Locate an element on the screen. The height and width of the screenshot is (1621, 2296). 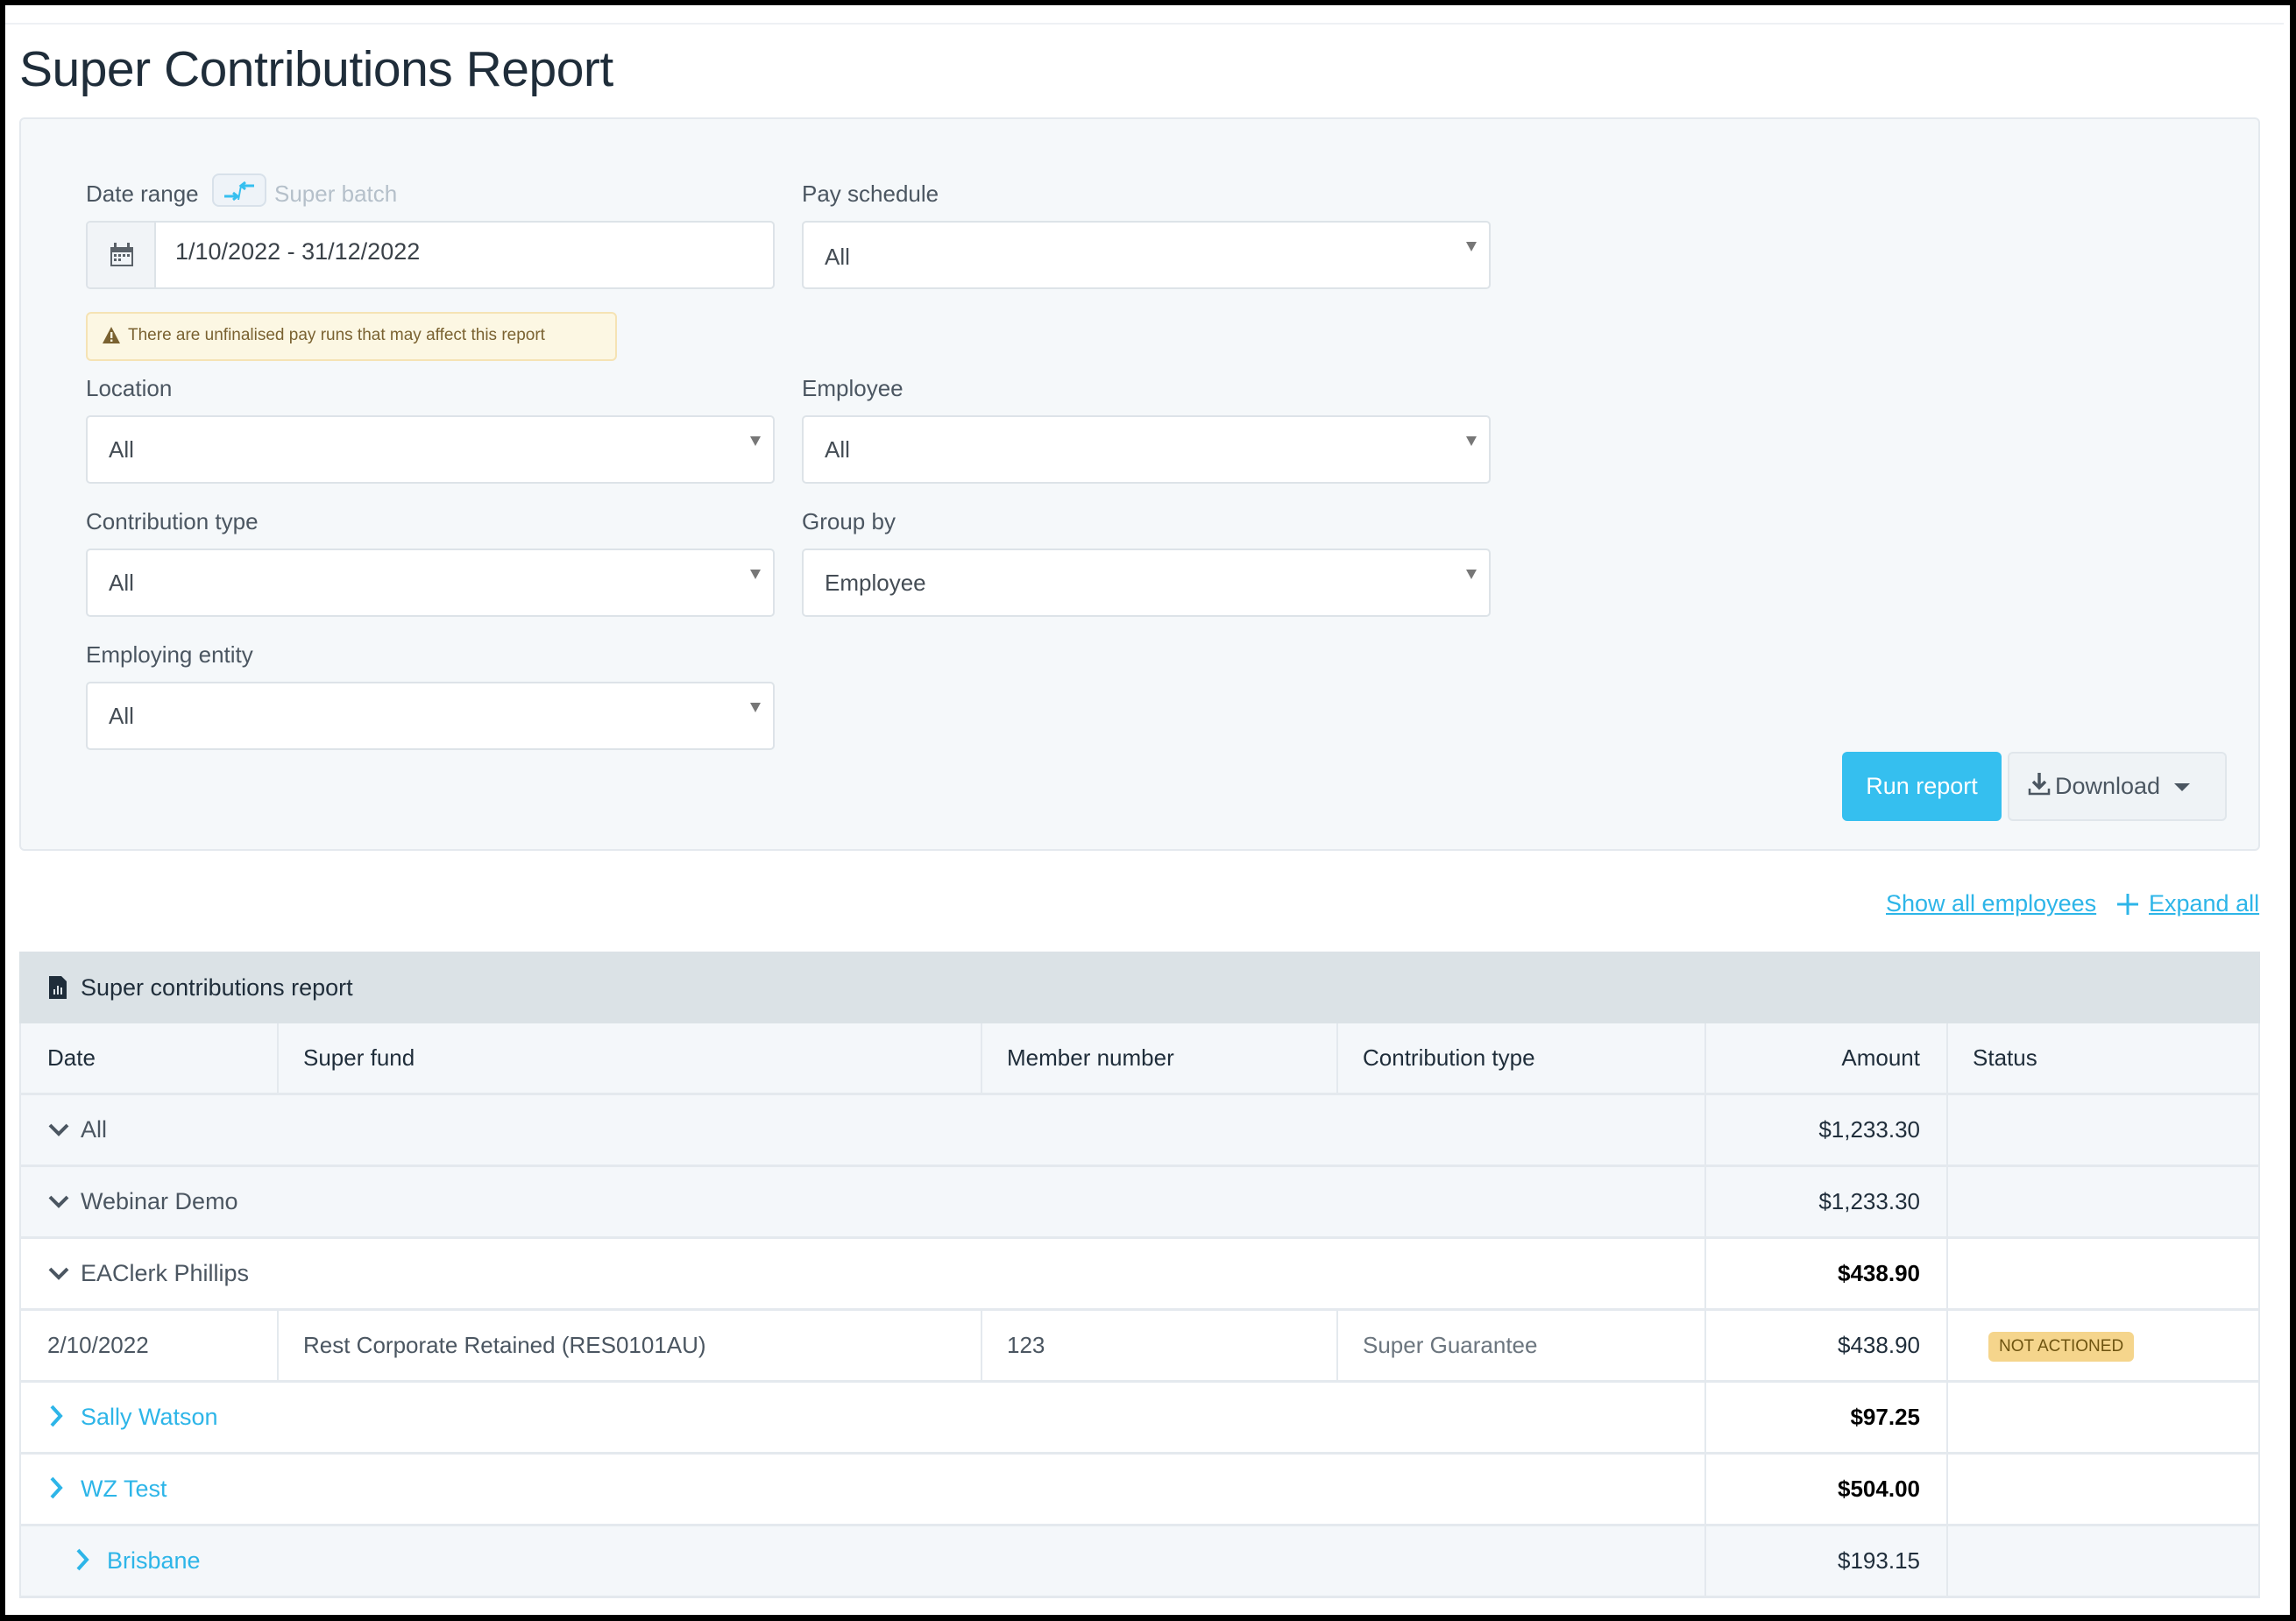
location-select: All is located at coordinates (430, 450).